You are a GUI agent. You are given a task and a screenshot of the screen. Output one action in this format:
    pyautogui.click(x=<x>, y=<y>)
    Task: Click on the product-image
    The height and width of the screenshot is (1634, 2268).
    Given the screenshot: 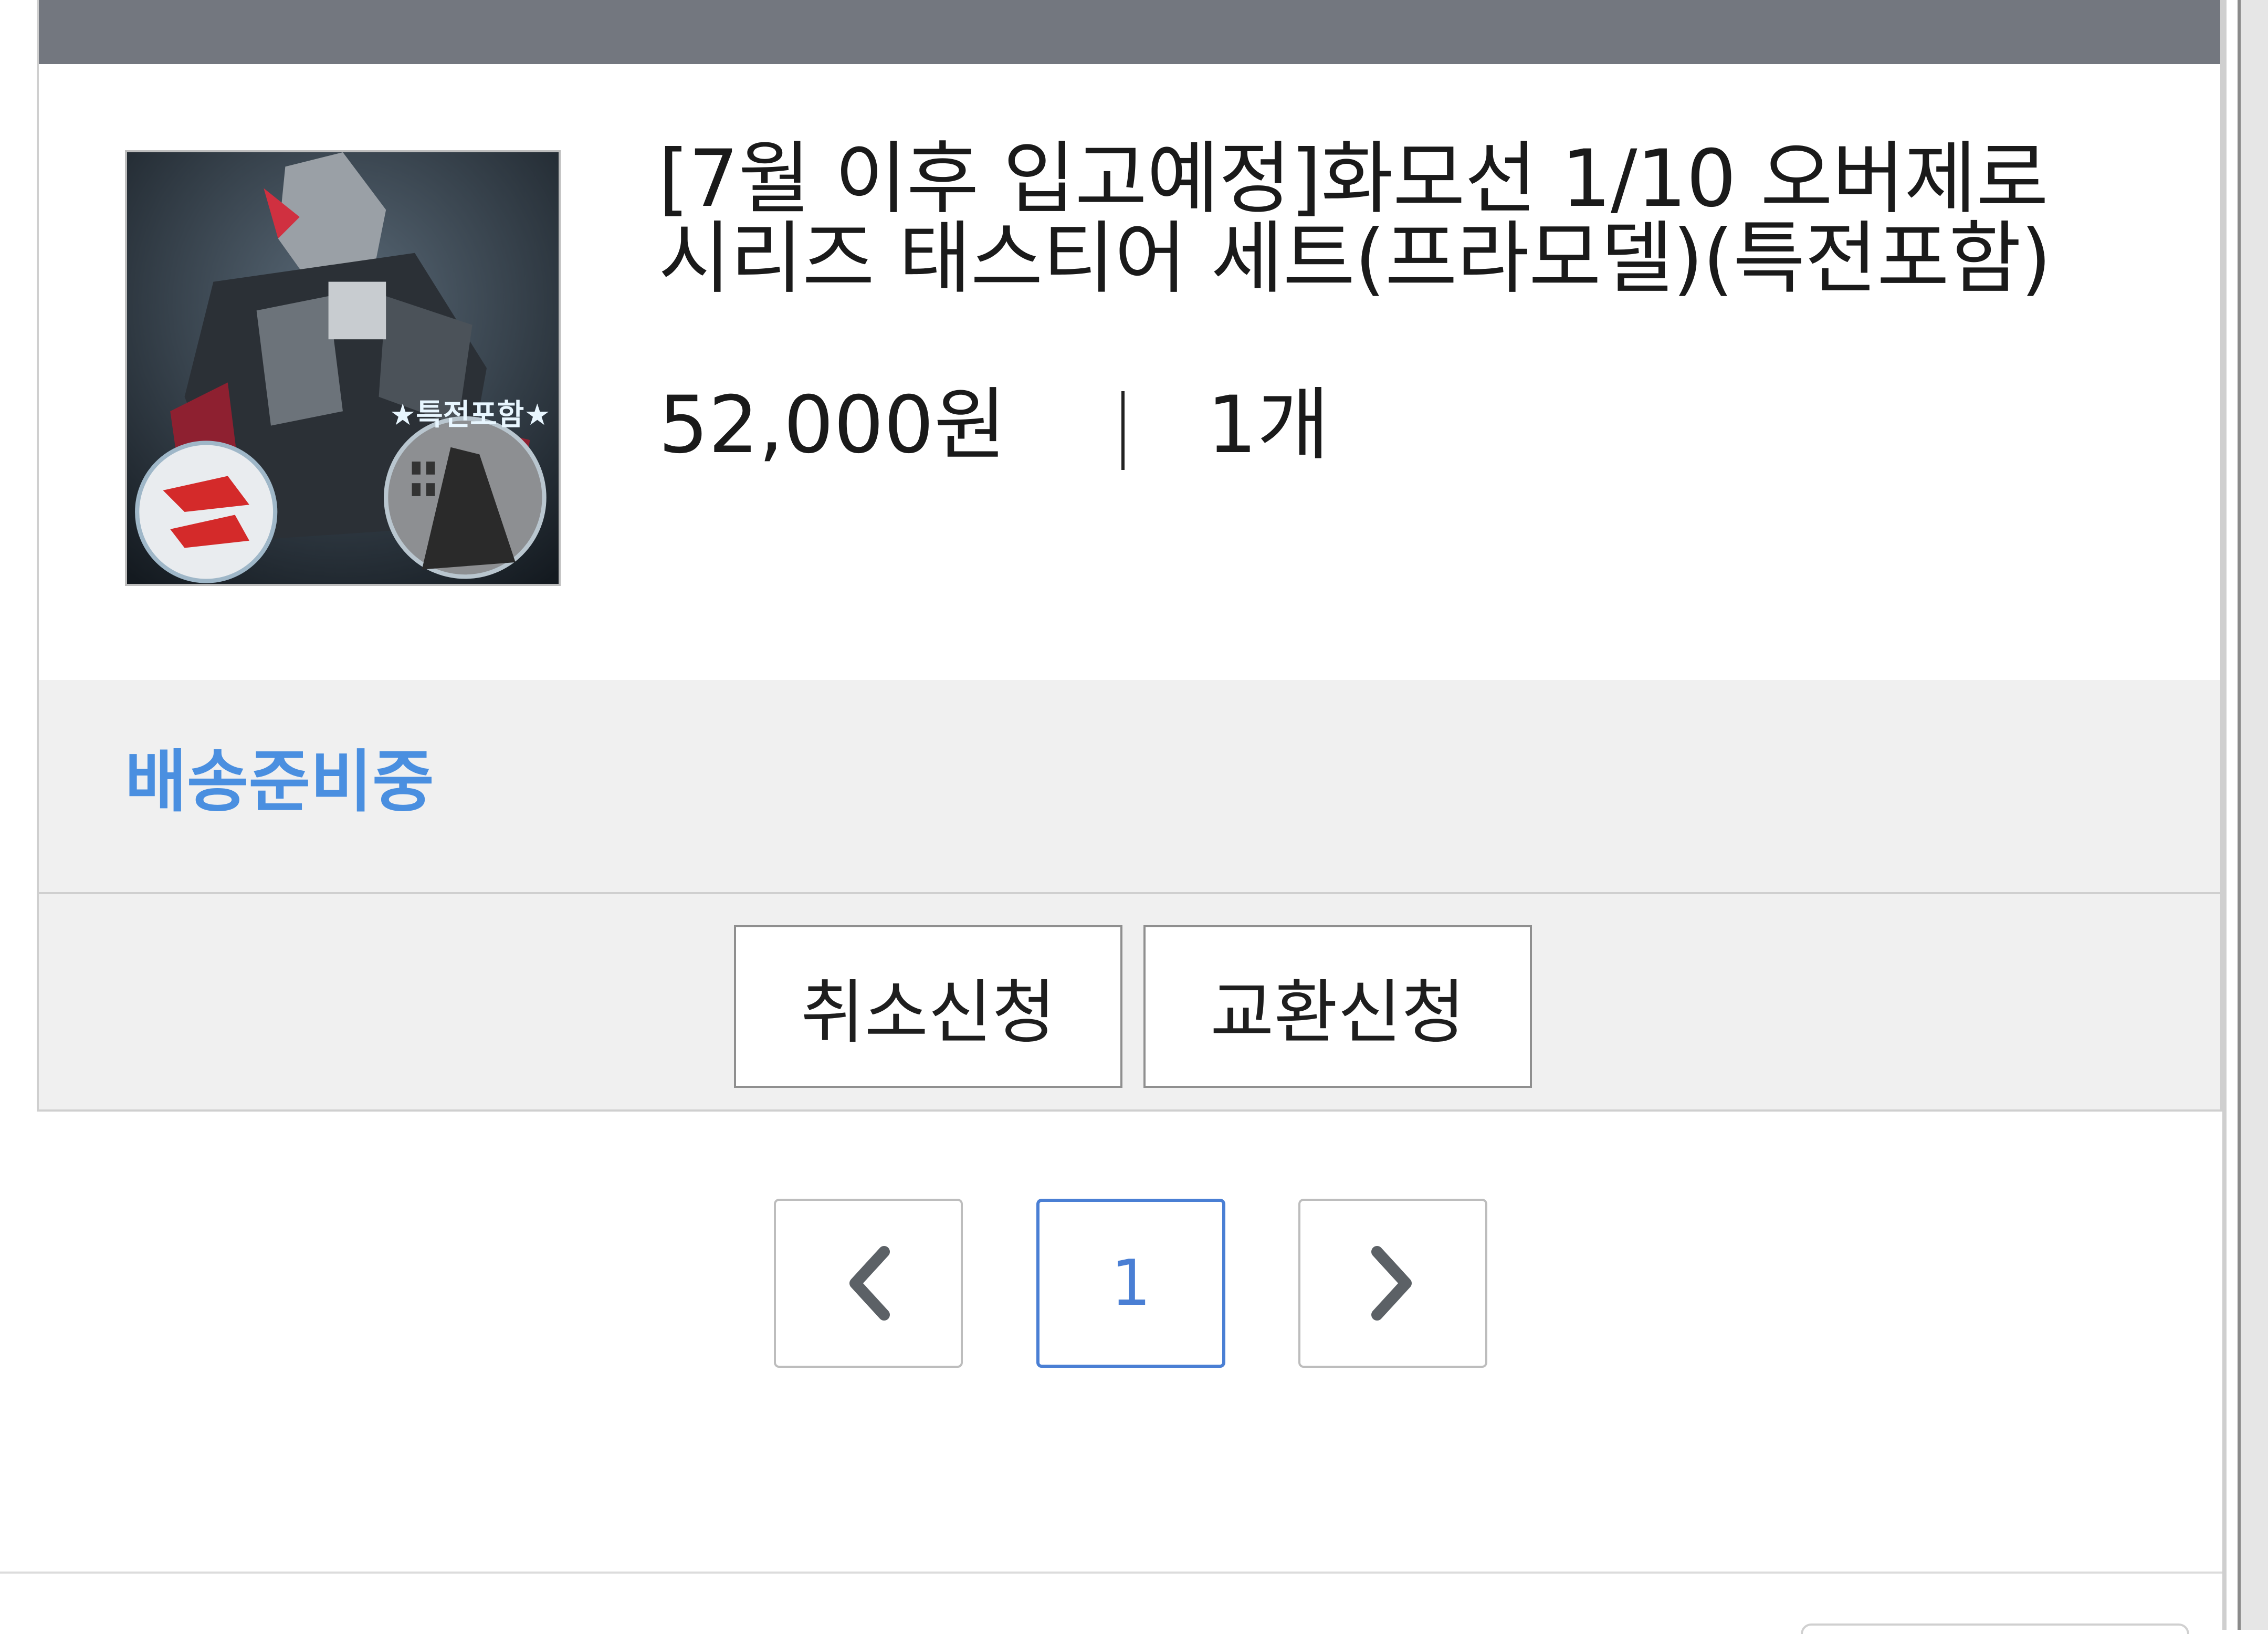 What is the action you would take?
    pyautogui.click(x=343, y=368)
    